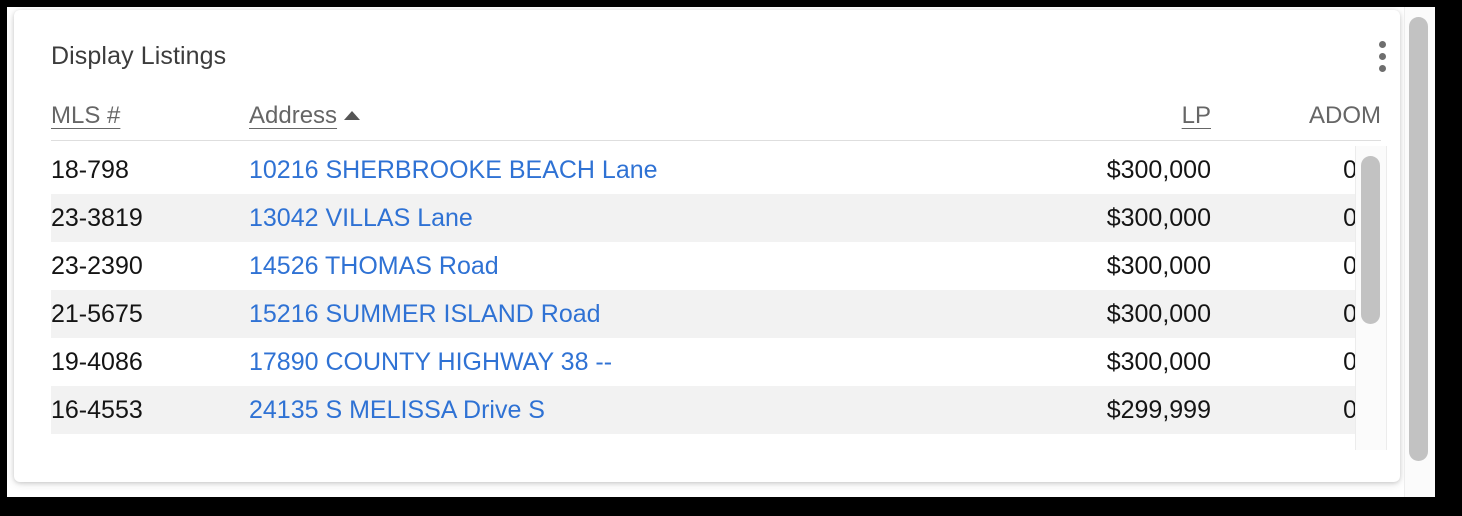  What do you see at coordinates (361, 218) in the screenshot?
I see `address-link: 13042 VILLAS Lane` at bounding box center [361, 218].